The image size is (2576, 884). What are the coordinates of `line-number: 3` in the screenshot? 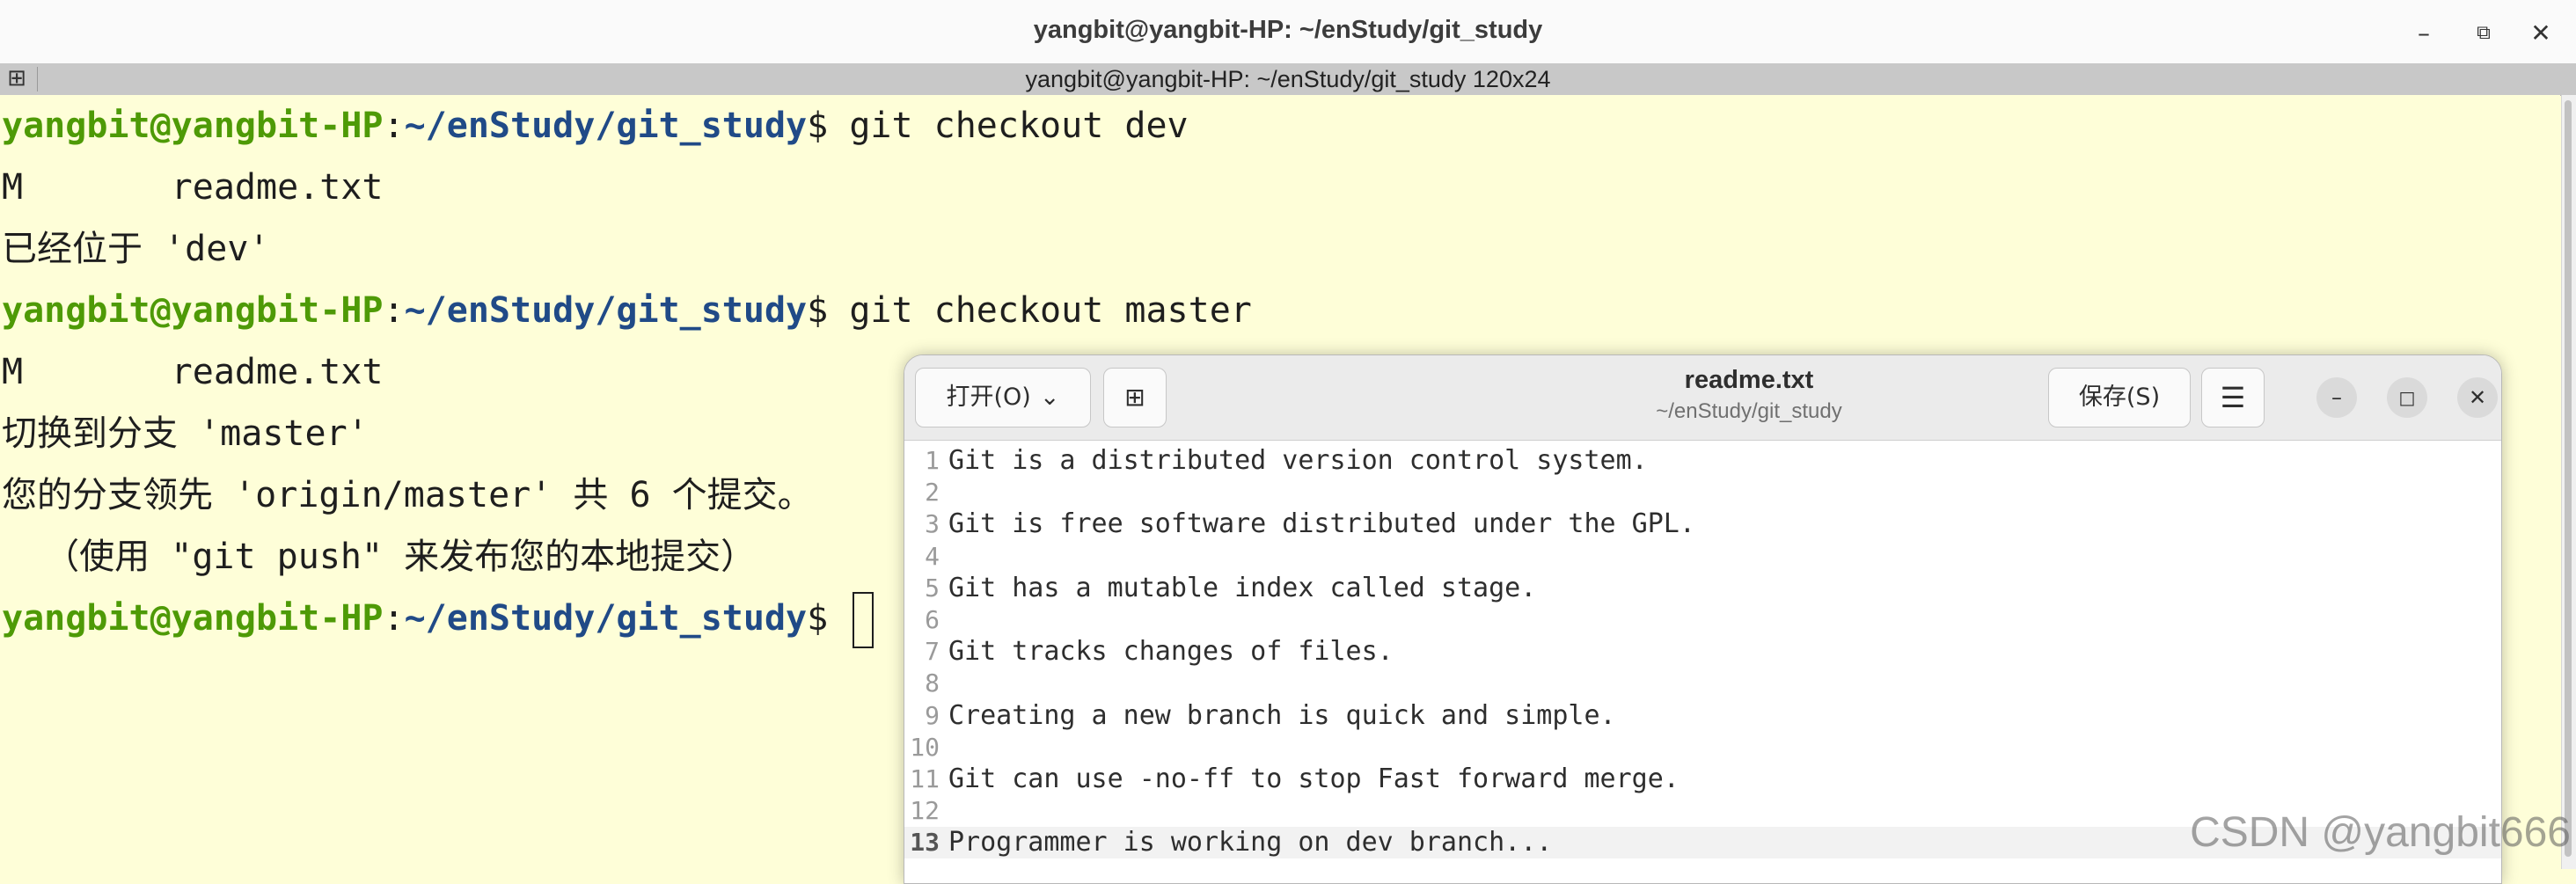 It's located at (922, 524).